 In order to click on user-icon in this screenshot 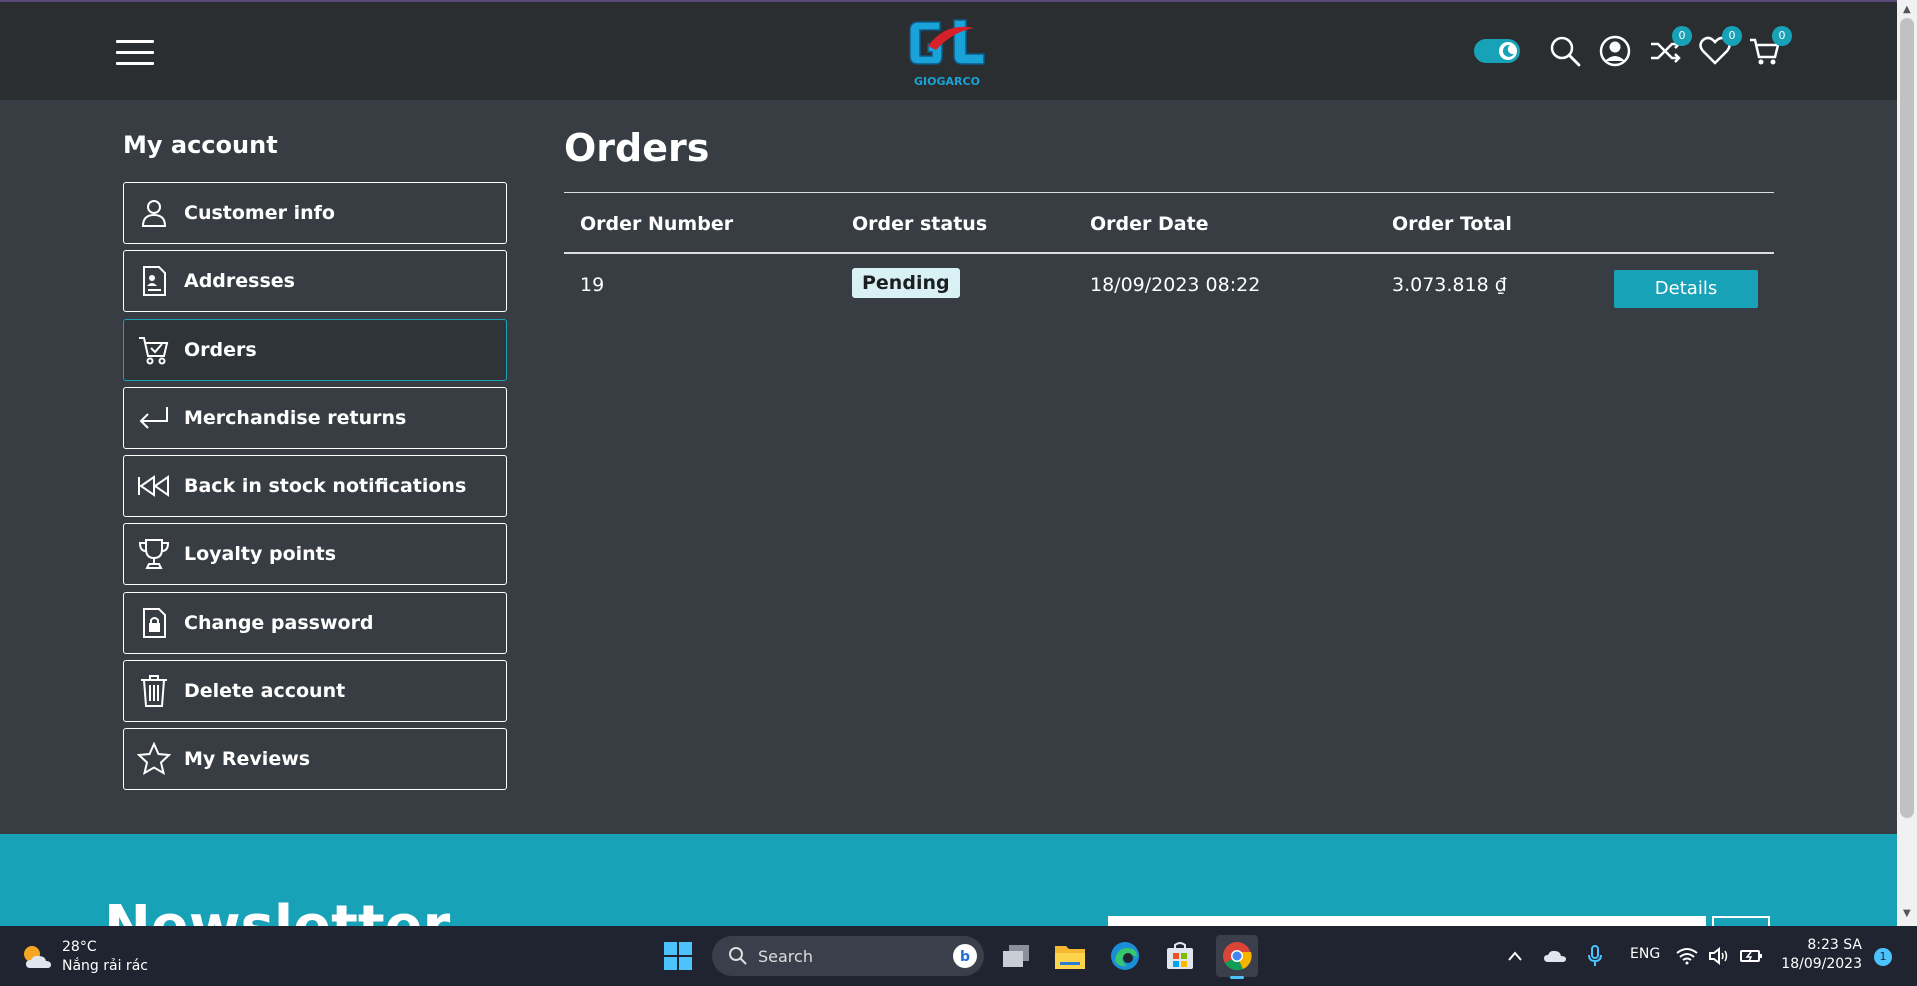, I will do `click(154, 213)`.